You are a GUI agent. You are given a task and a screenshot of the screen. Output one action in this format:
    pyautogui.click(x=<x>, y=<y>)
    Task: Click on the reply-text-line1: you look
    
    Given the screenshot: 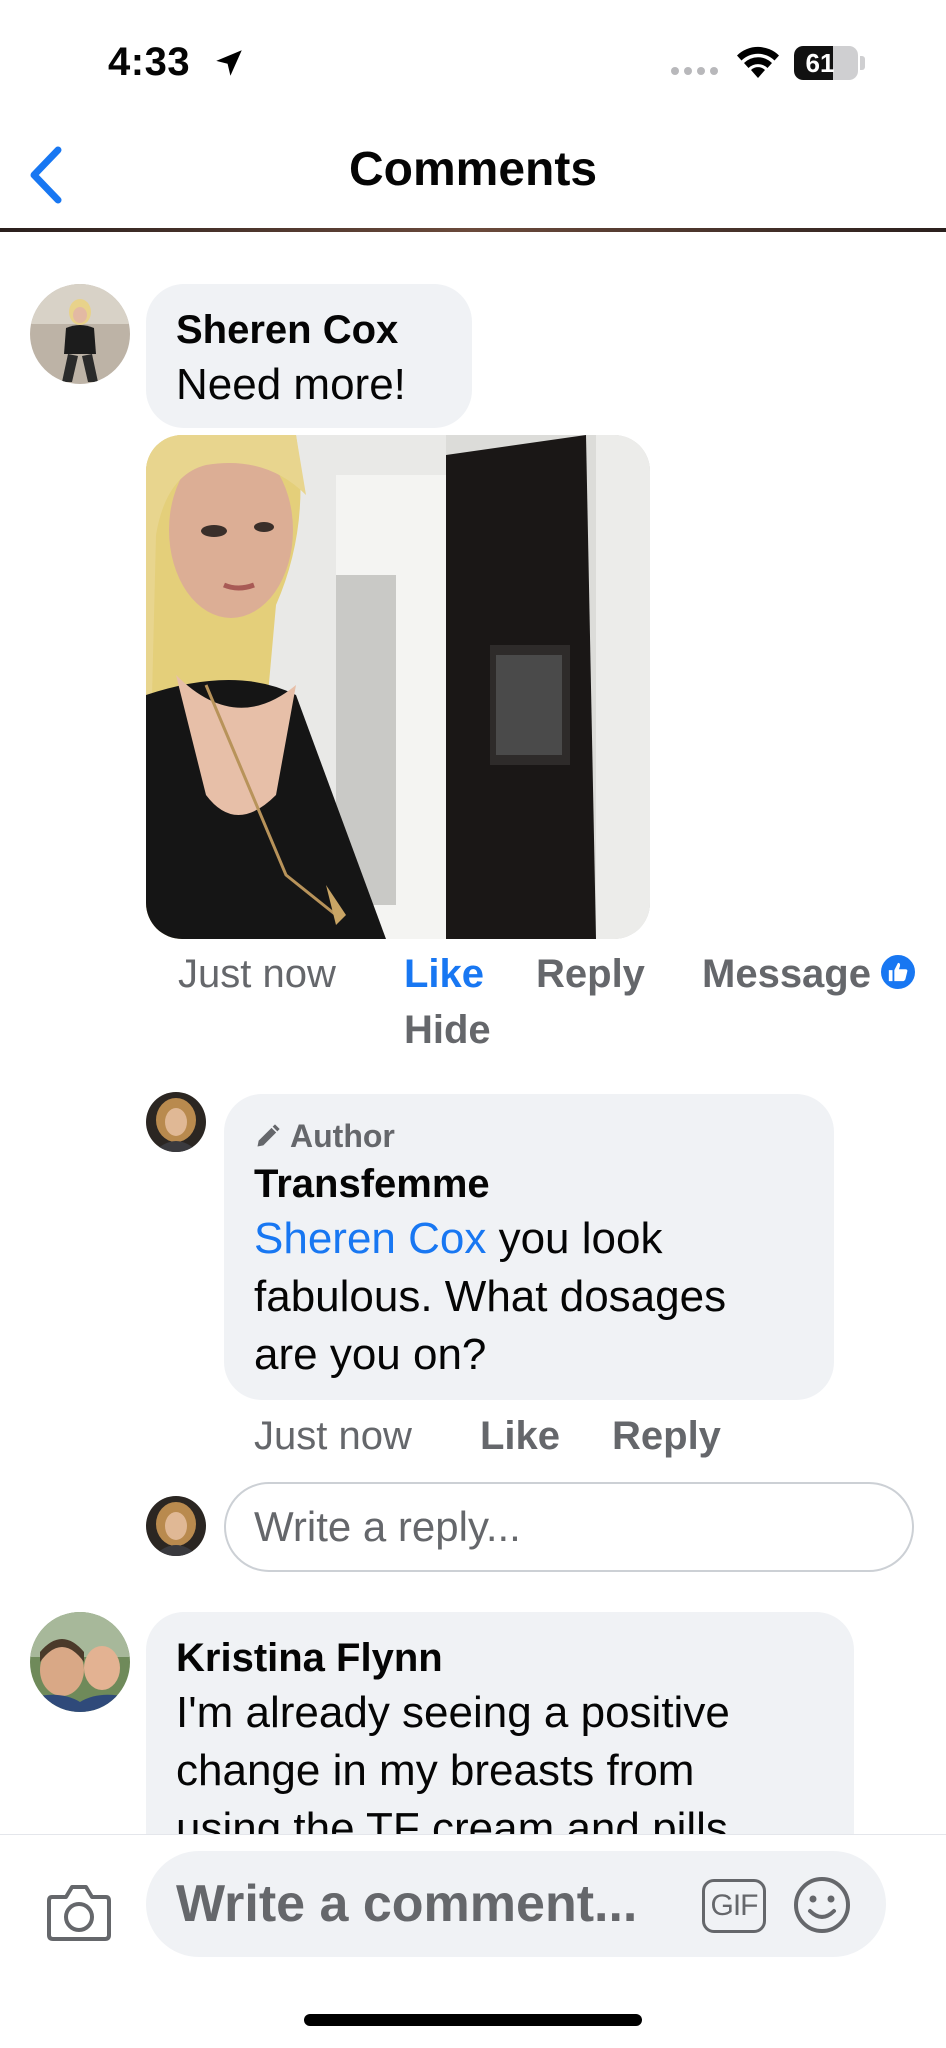 What is the action you would take?
    pyautogui.click(x=574, y=1238)
    